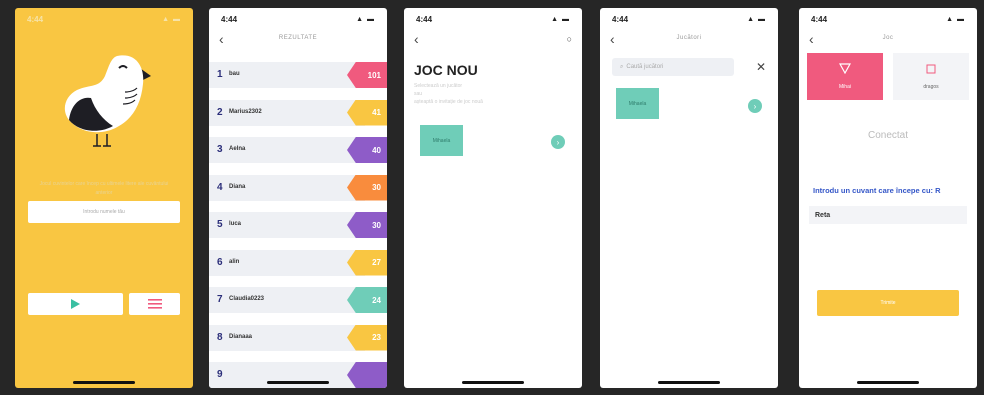 The width and height of the screenshot is (984, 395). What do you see at coordinates (107, 101) in the screenshot?
I see `bird-logo` at bounding box center [107, 101].